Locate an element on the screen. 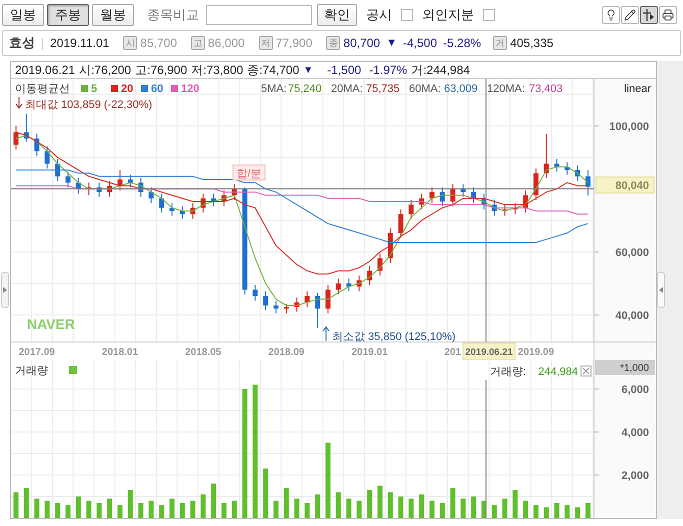 The height and width of the screenshot is (526, 683). quote-badge: 시 is located at coordinates (130, 43).